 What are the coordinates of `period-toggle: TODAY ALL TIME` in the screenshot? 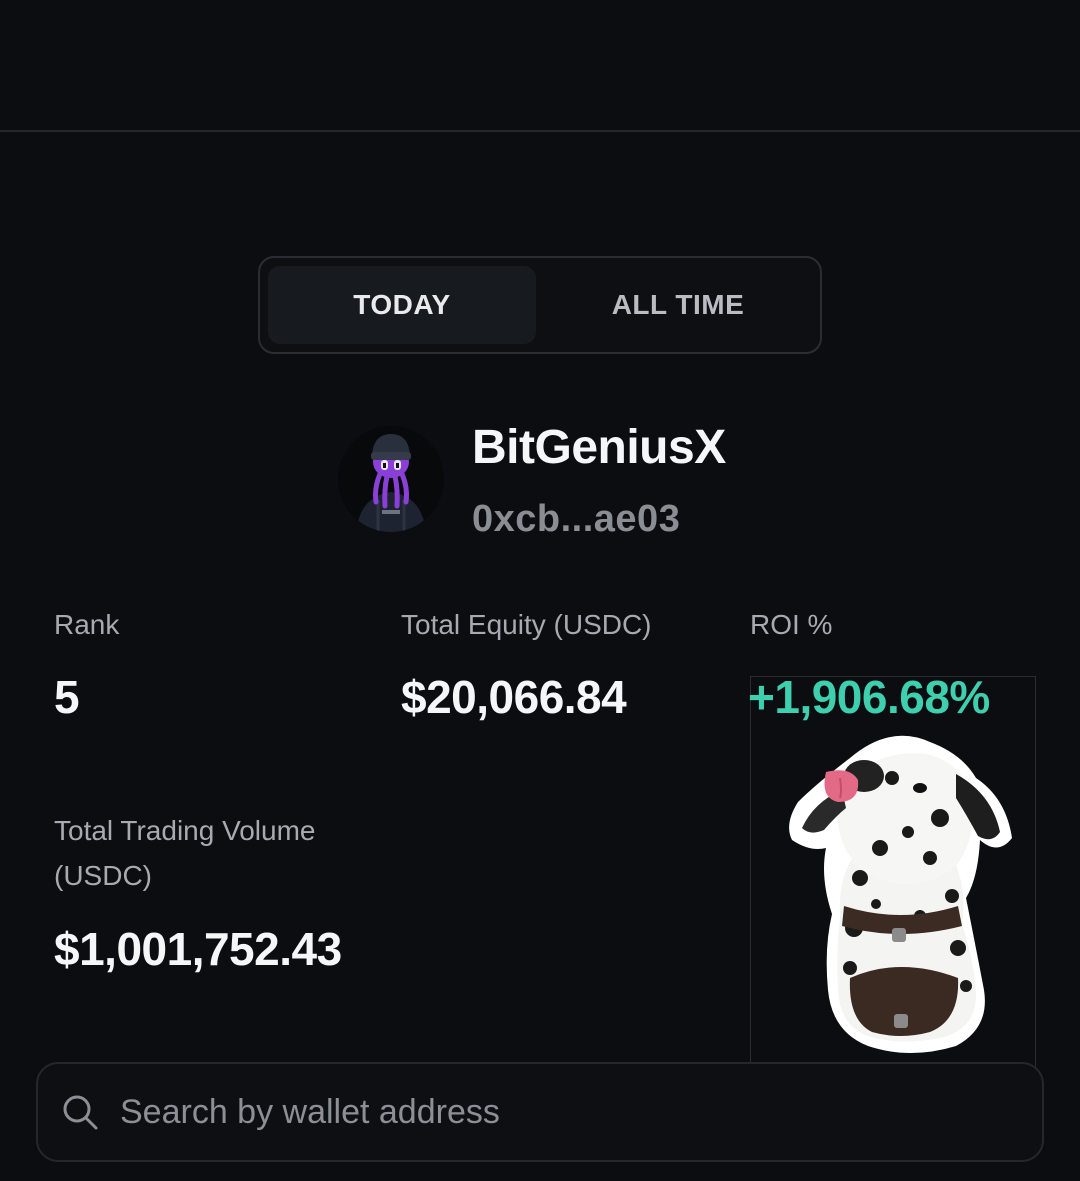 It's located at (540, 305).